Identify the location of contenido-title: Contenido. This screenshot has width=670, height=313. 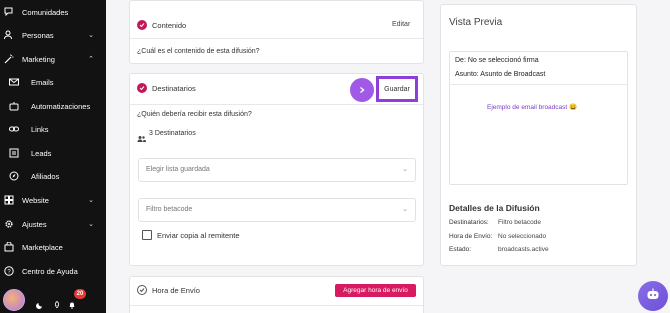
(169, 25).